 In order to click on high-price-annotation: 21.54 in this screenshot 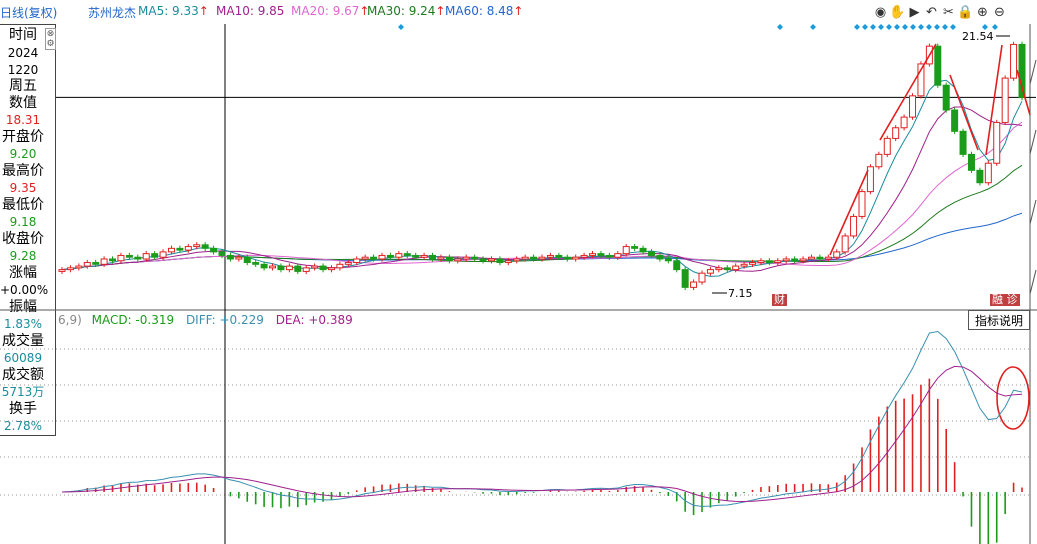, I will do `click(978, 36)`.